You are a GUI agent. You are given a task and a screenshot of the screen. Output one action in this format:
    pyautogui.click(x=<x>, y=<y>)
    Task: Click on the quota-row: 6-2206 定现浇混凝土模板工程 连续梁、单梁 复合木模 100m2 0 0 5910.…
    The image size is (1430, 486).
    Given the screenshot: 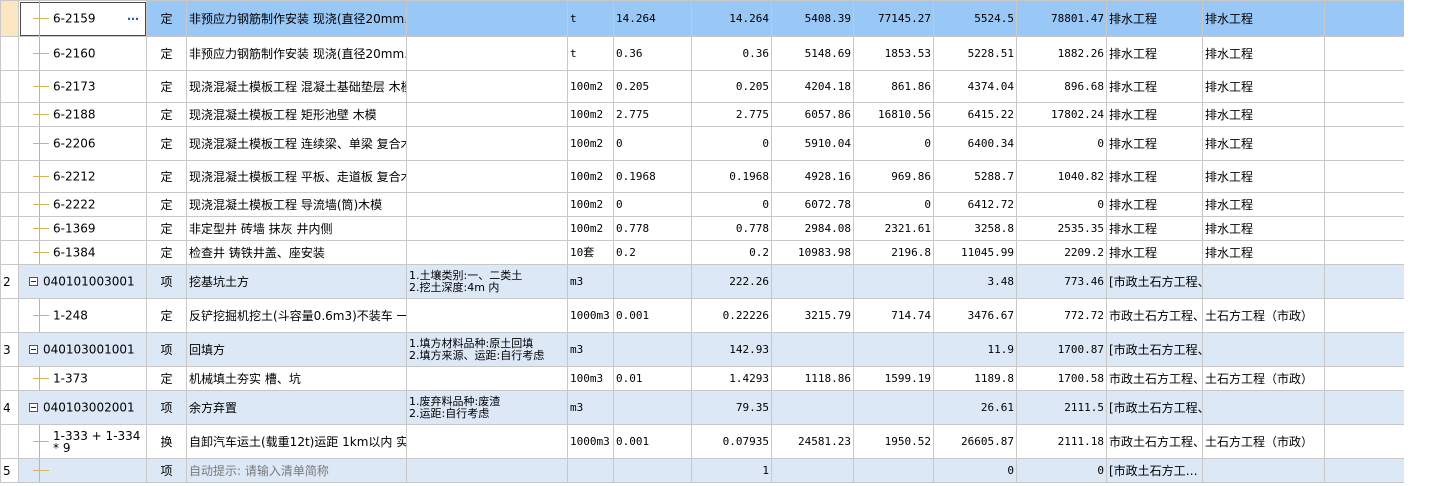 What is the action you would take?
    pyautogui.click(x=702, y=143)
    